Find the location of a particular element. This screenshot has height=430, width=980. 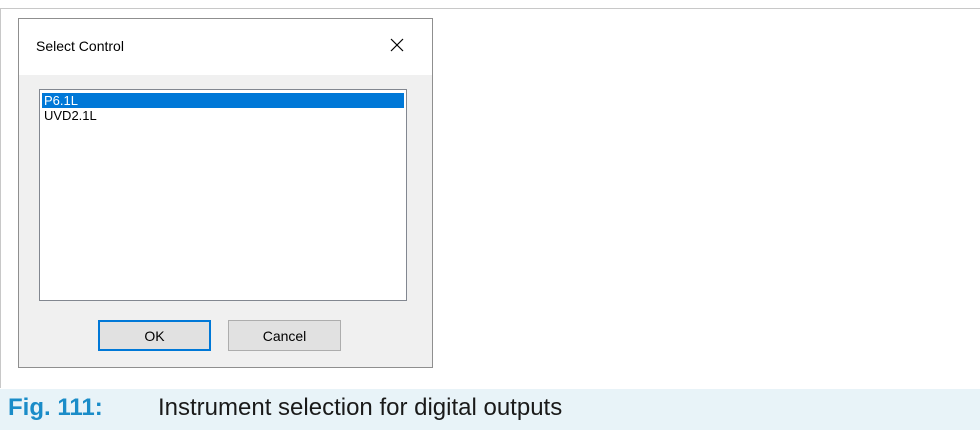

dialog-titlebar: Select Control is located at coordinates (225, 47).